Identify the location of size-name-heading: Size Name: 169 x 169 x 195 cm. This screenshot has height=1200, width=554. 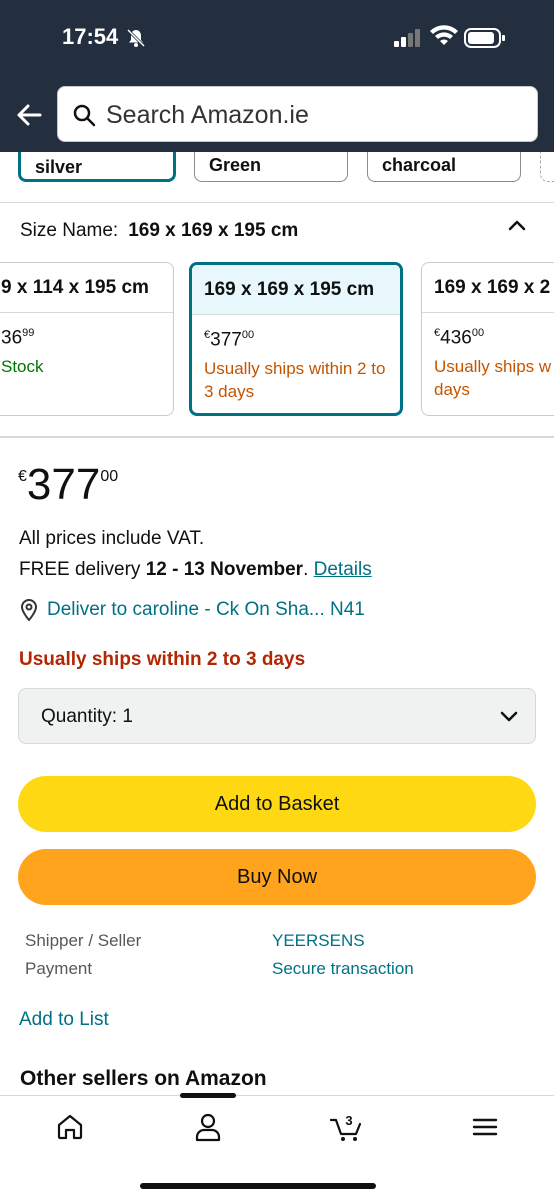
(159, 231).